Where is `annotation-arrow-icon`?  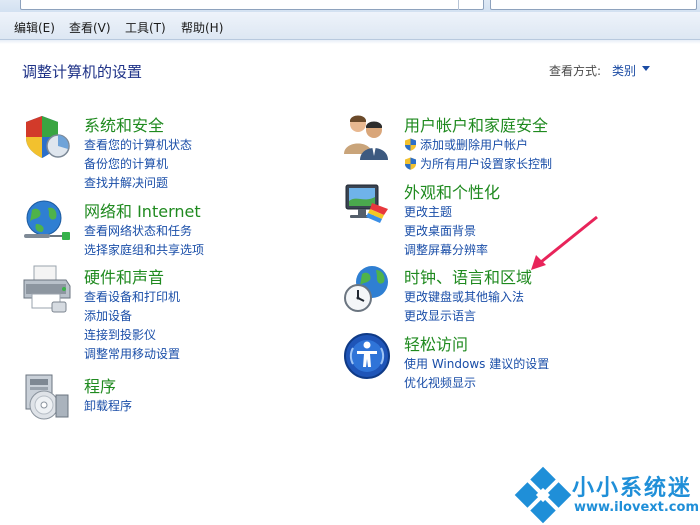 annotation-arrow-icon is located at coordinates (564, 242).